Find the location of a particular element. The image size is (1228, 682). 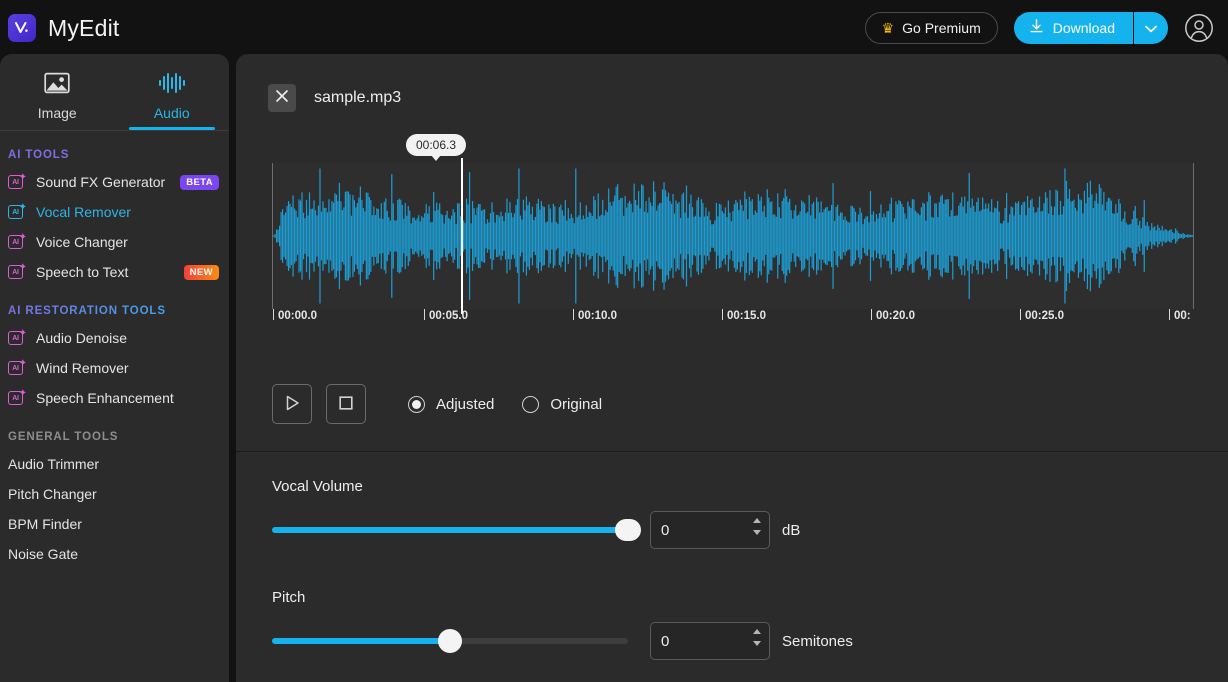

ruler-tick: 00:15.0 is located at coordinates (744, 315).